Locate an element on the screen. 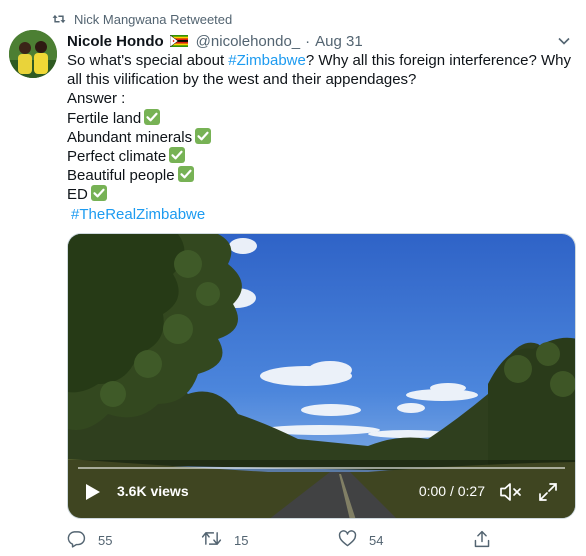  retweet-context-label: Nick Mangwana Retweeted is located at coordinates (153, 19).